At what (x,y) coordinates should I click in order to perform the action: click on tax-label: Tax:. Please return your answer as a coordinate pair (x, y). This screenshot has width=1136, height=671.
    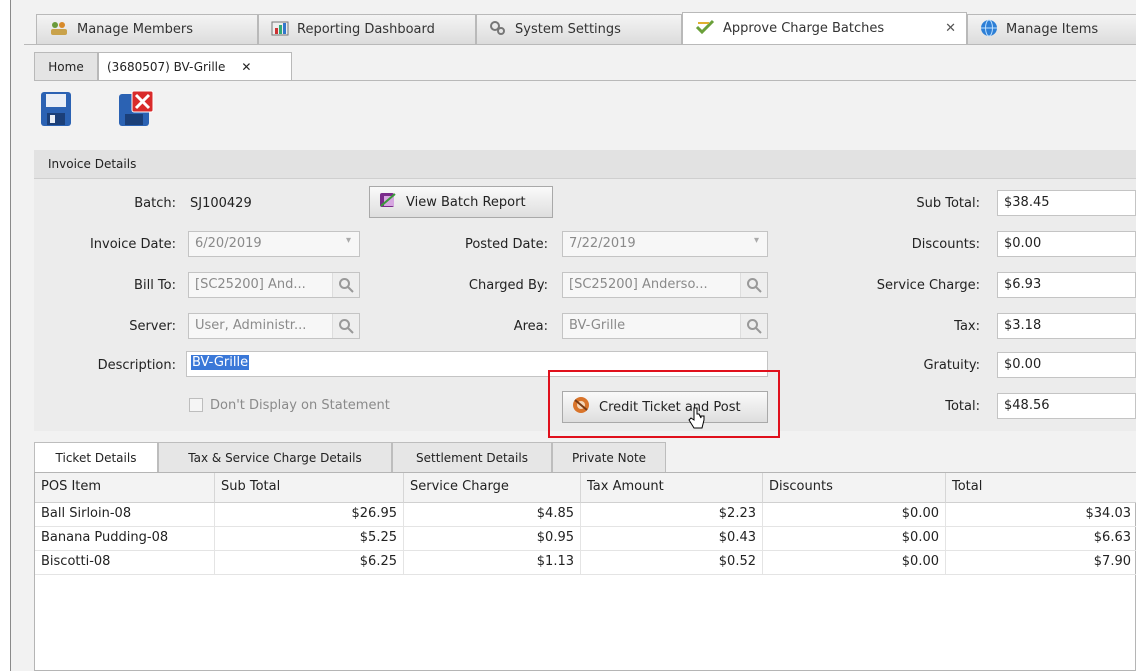
    Looking at the image, I should click on (967, 326).